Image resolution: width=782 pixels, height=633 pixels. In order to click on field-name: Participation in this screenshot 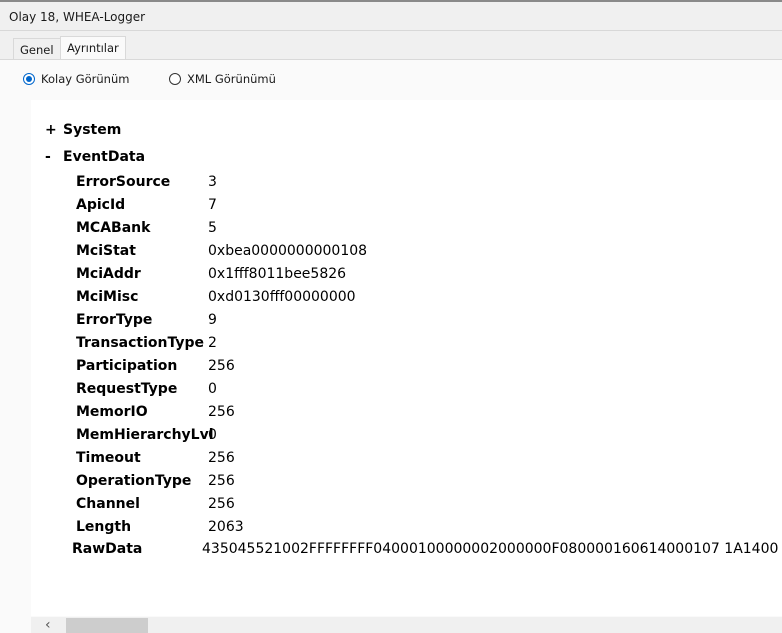, I will do `click(127, 366)`.